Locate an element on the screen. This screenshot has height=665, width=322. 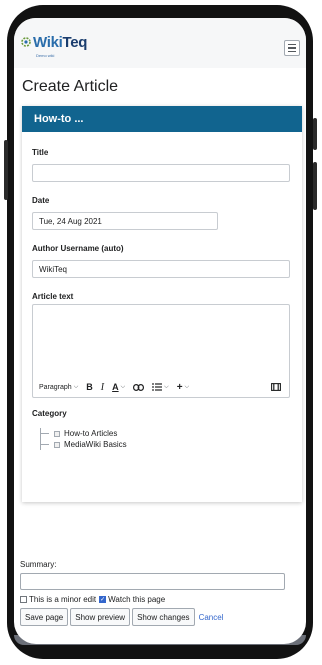
category-tree: How-to Articles MediaWiki Basics is located at coordinates (83, 439).